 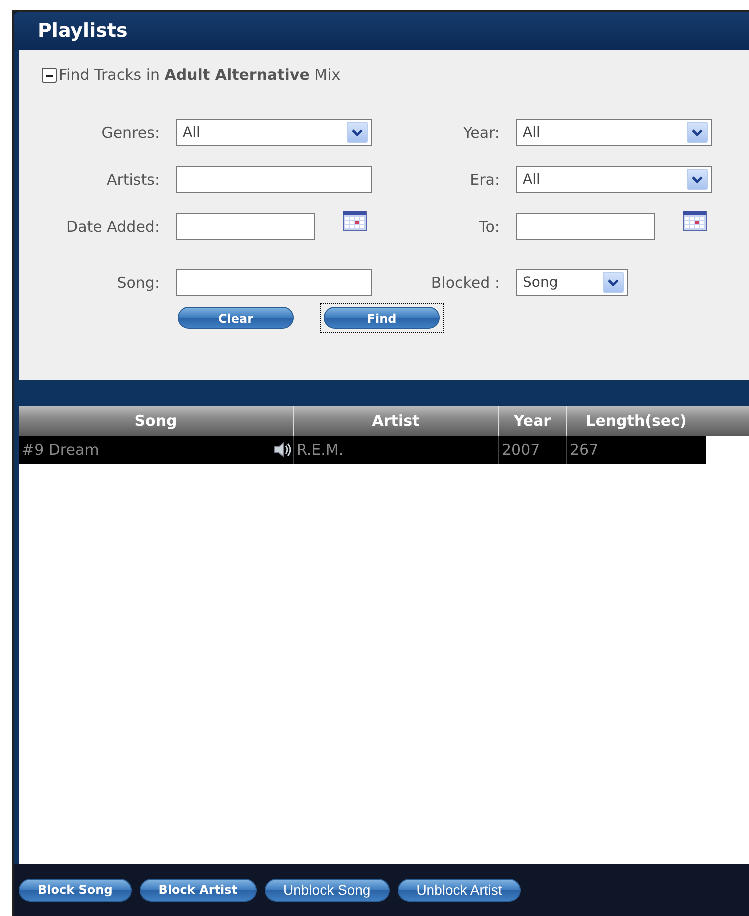 What do you see at coordinates (572, 282) in the screenshot?
I see `dropdown: Song` at bounding box center [572, 282].